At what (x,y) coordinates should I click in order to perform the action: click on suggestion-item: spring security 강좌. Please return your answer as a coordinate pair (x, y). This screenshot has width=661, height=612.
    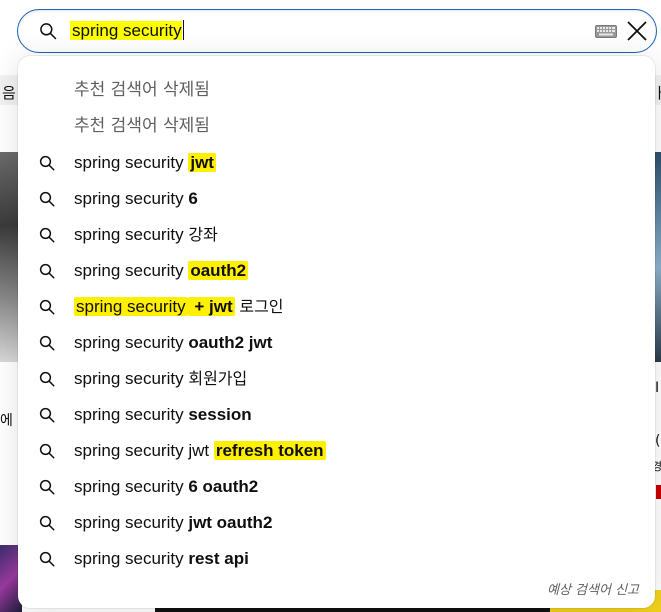
    Looking at the image, I should click on (336, 235).